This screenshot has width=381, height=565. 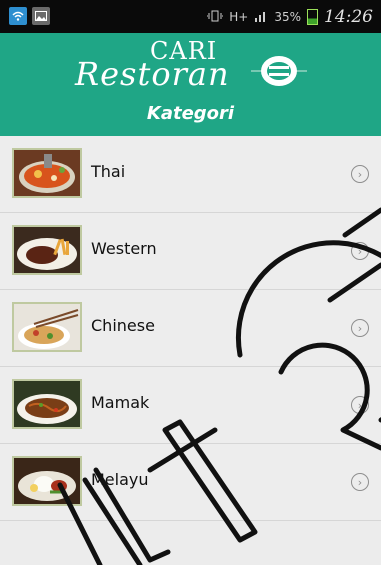 What do you see at coordinates (190, 113) in the screenshot?
I see `page-title: Kategori` at bounding box center [190, 113].